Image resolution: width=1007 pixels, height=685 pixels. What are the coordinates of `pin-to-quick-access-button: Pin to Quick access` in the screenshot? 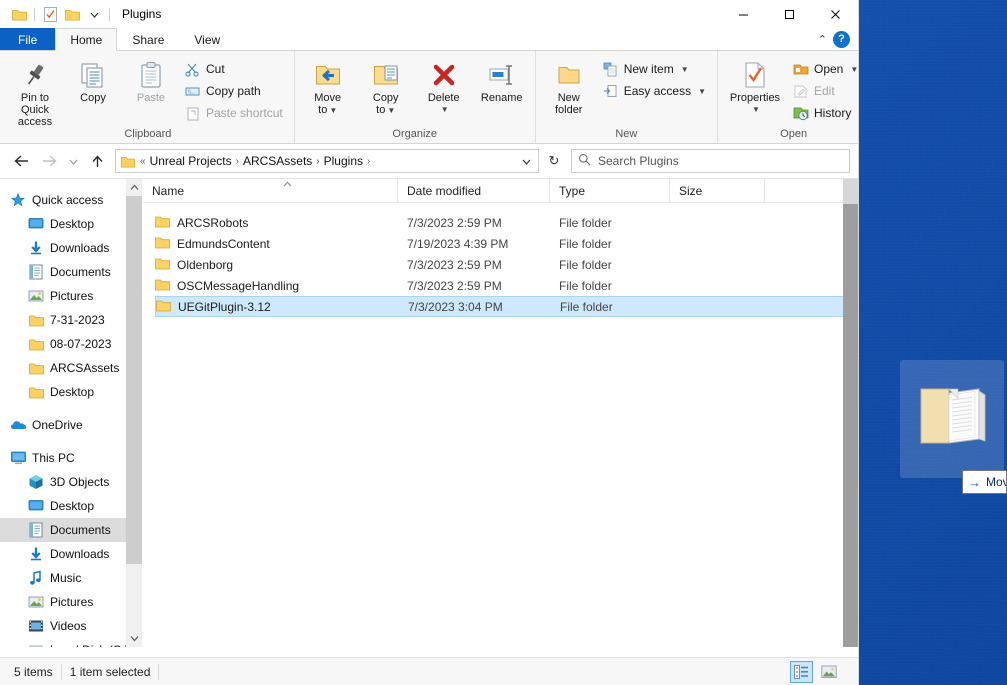 It's located at (35, 91).